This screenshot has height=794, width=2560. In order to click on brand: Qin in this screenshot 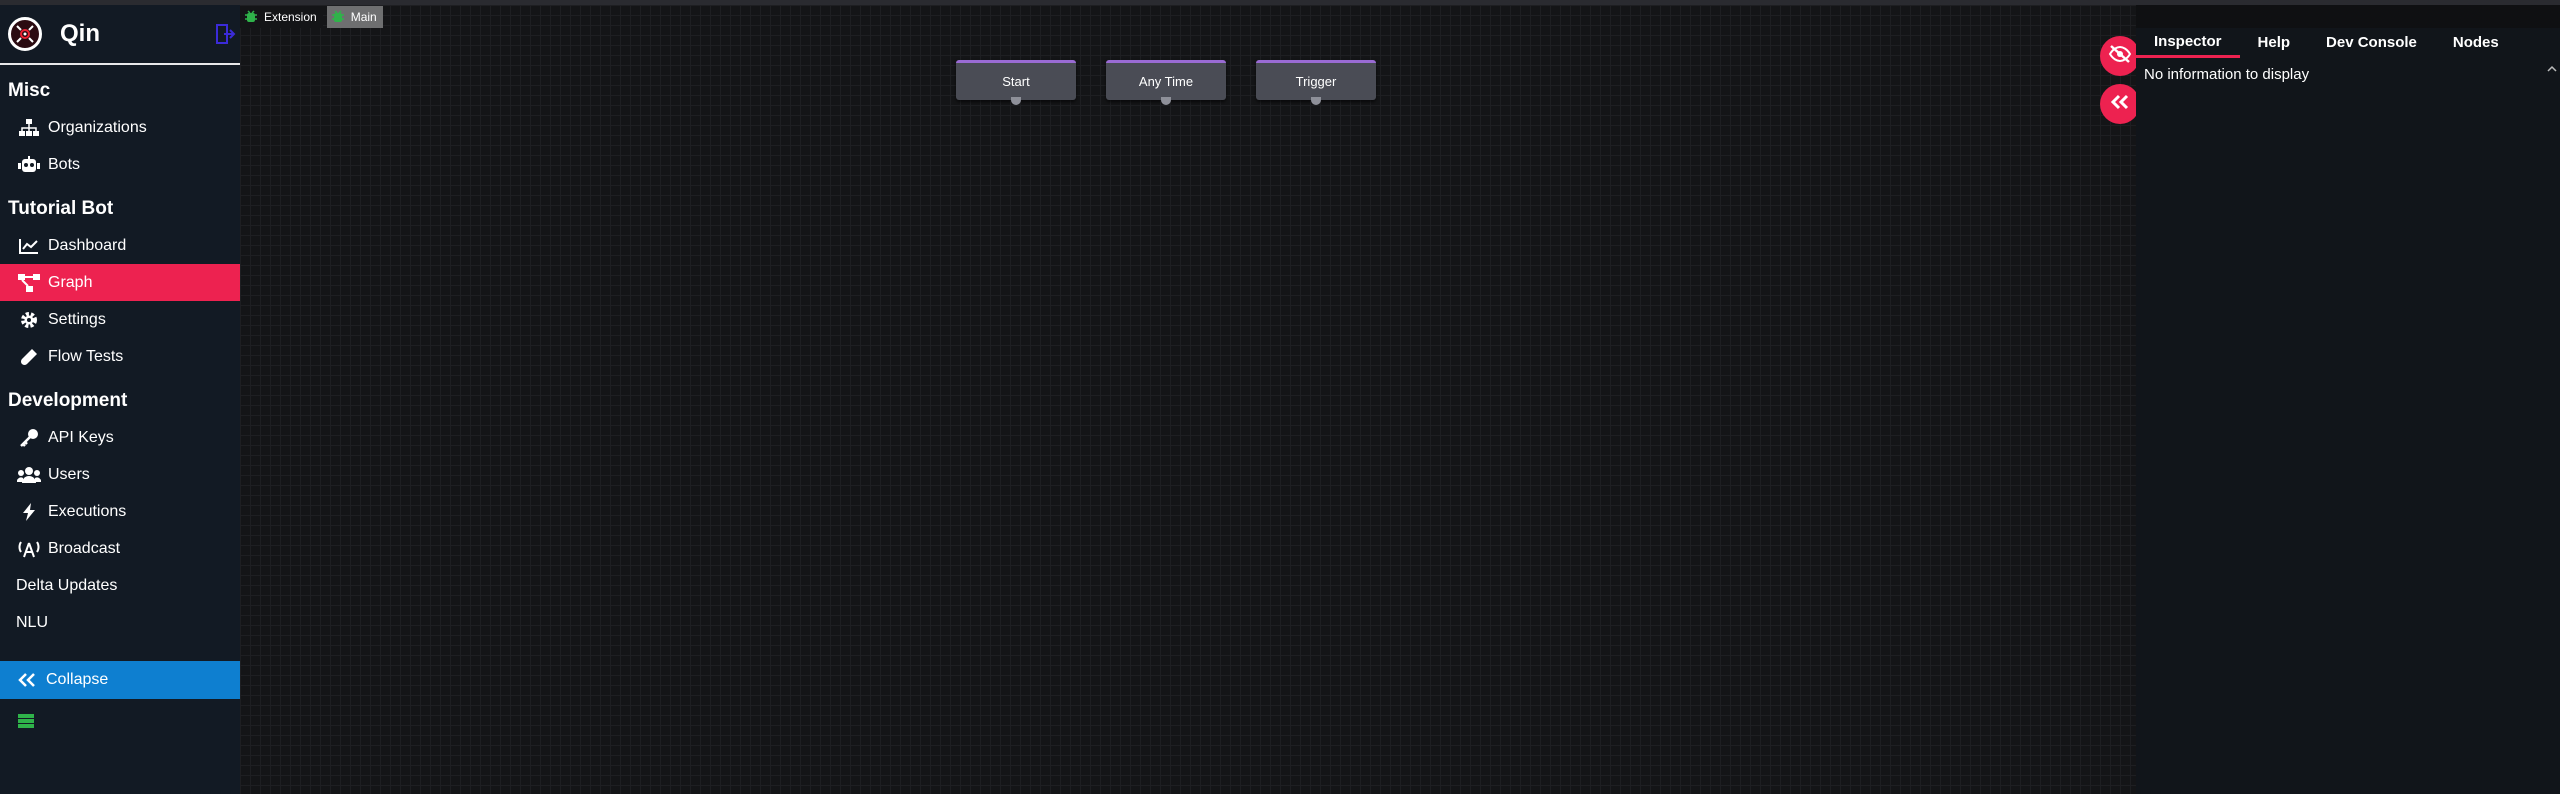, I will do `click(120, 35)`.